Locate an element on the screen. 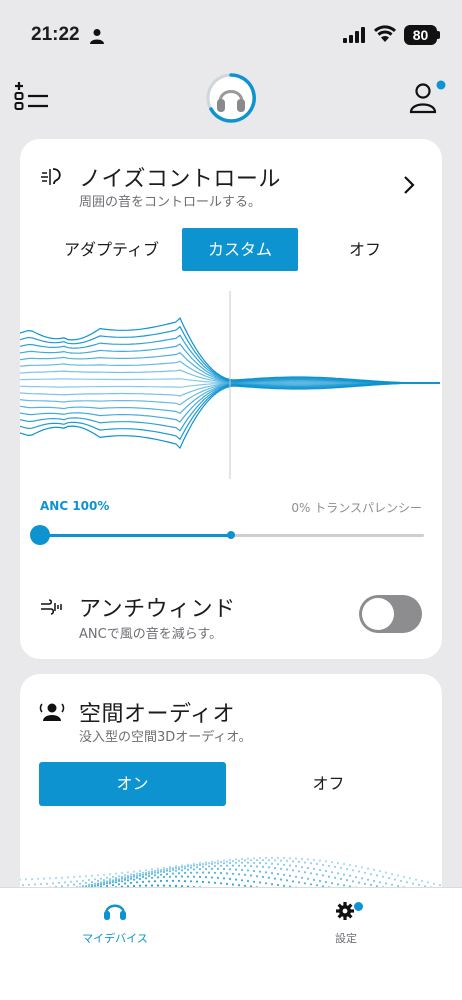 This screenshot has height=1000, width=462. headphones-device-avatar is located at coordinates (231, 98).